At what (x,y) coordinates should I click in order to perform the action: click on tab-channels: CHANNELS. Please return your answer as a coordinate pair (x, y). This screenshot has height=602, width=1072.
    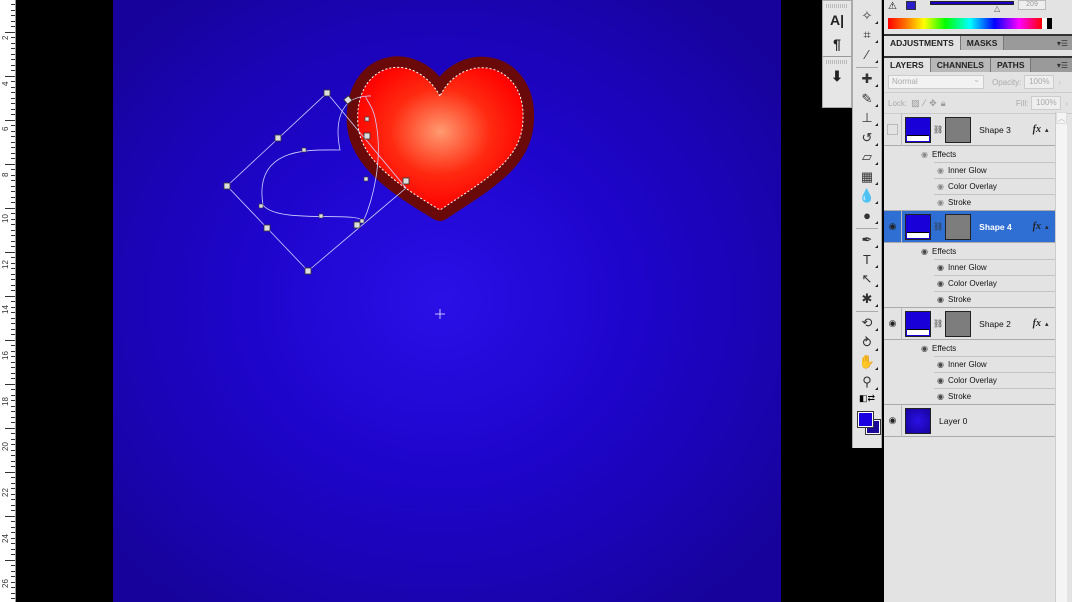
    Looking at the image, I should click on (960, 65).